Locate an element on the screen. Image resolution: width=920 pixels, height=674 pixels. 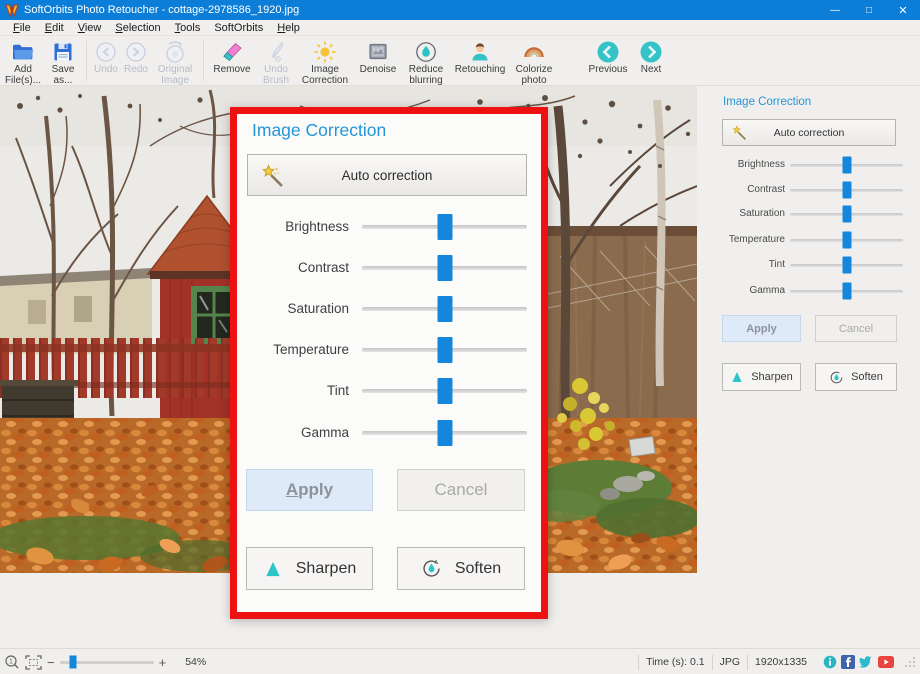
brightness-row: Brightness is located at coordinates (389, 227).